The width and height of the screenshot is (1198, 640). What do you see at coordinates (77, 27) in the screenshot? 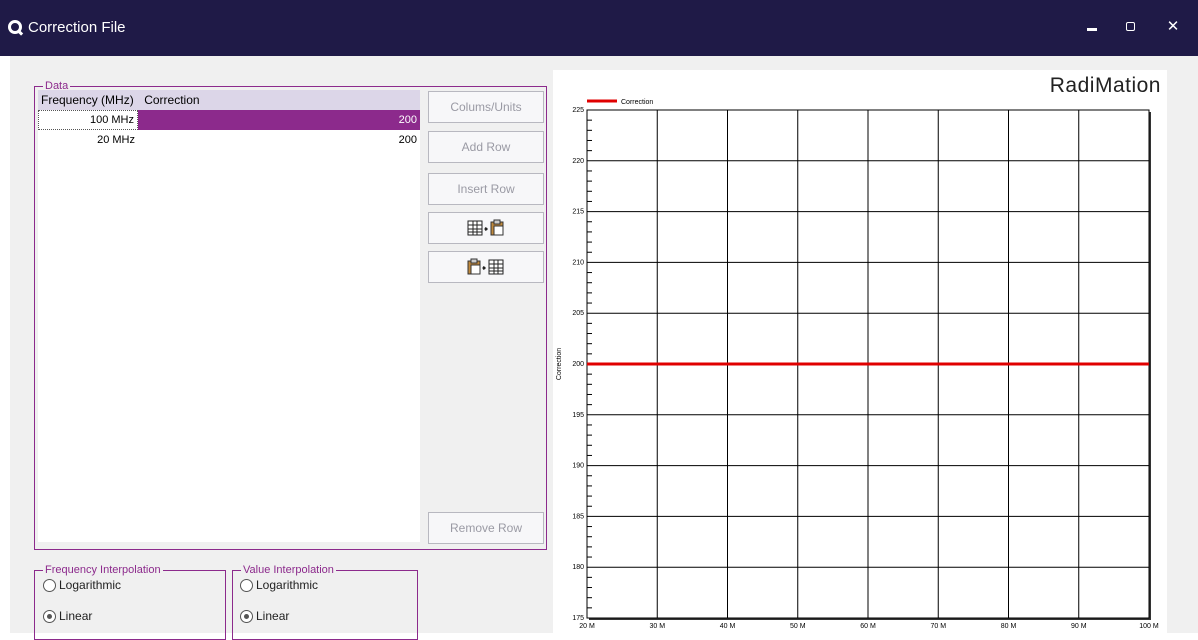
I see `window-title: Correction File` at bounding box center [77, 27].